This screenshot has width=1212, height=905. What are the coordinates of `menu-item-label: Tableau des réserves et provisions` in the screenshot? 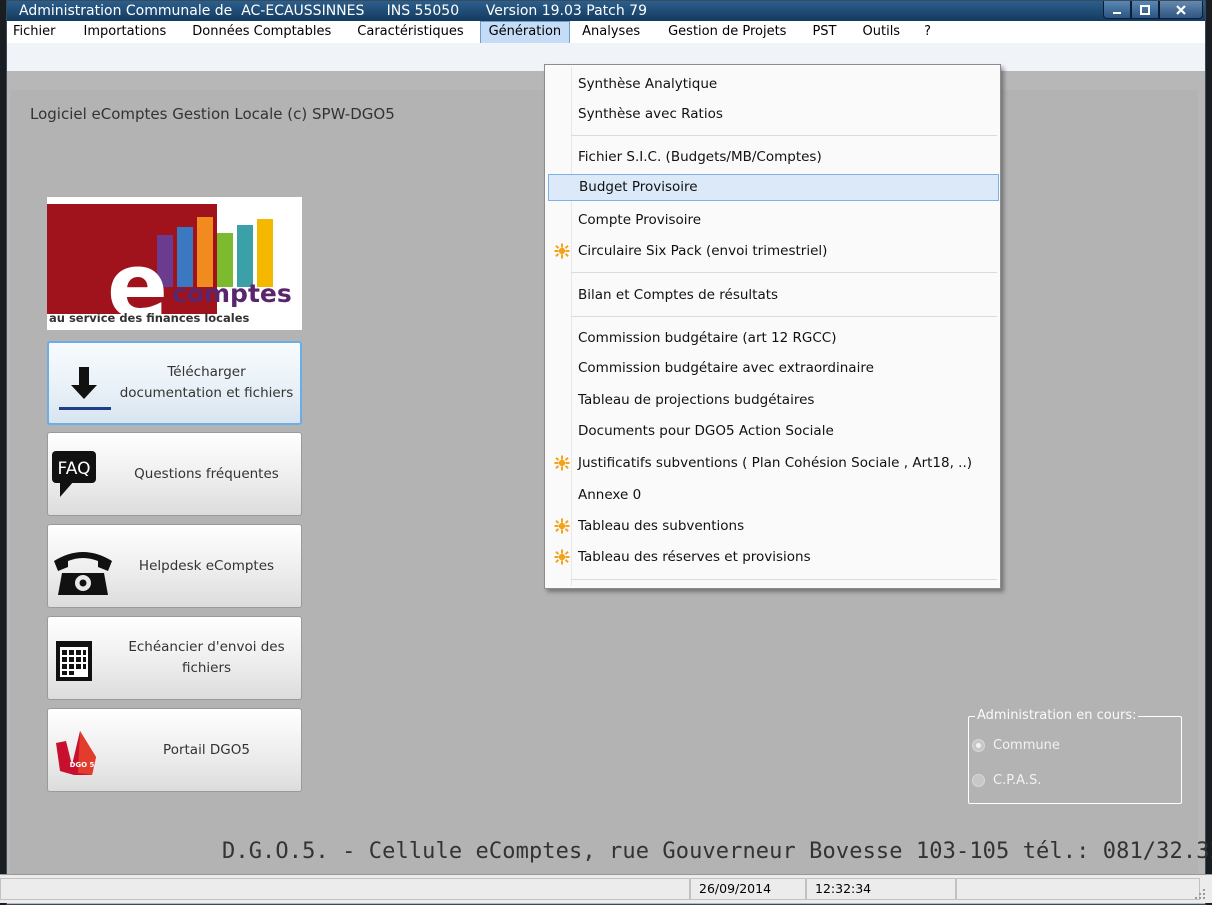 It's located at (694, 557).